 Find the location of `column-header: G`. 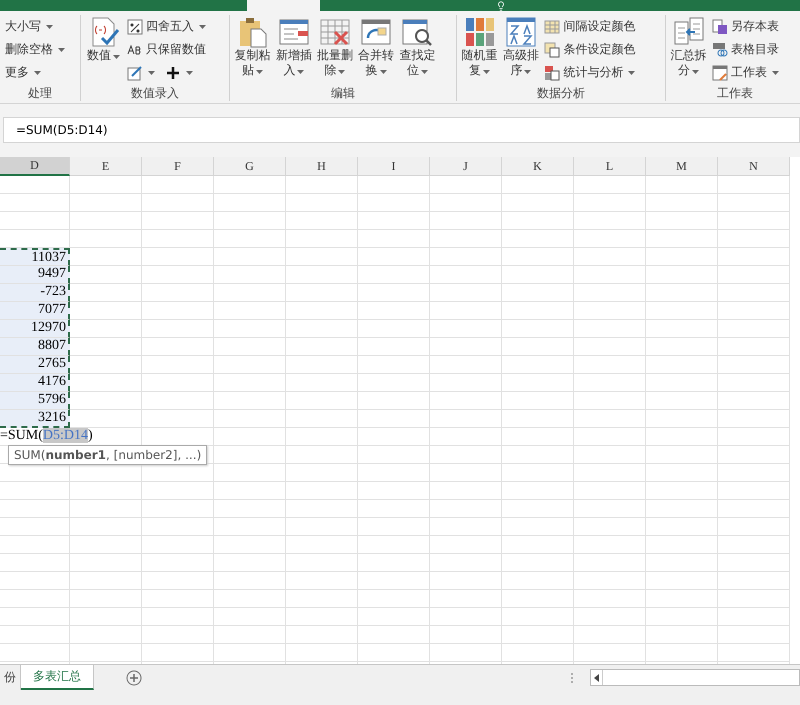

column-header: G is located at coordinates (250, 166).